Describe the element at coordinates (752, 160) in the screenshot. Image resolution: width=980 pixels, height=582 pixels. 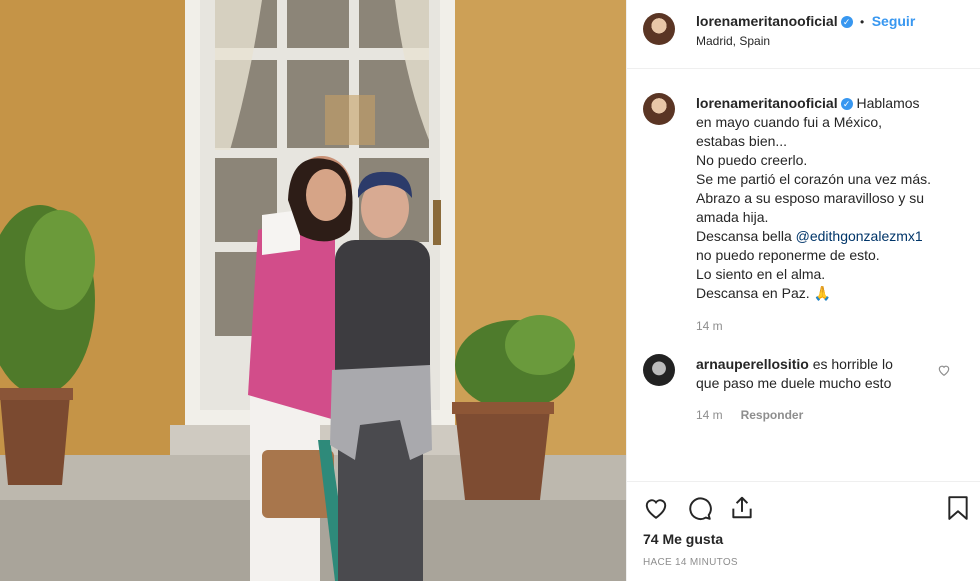
I see `caption-line: No puedo creerlo.` at that location.